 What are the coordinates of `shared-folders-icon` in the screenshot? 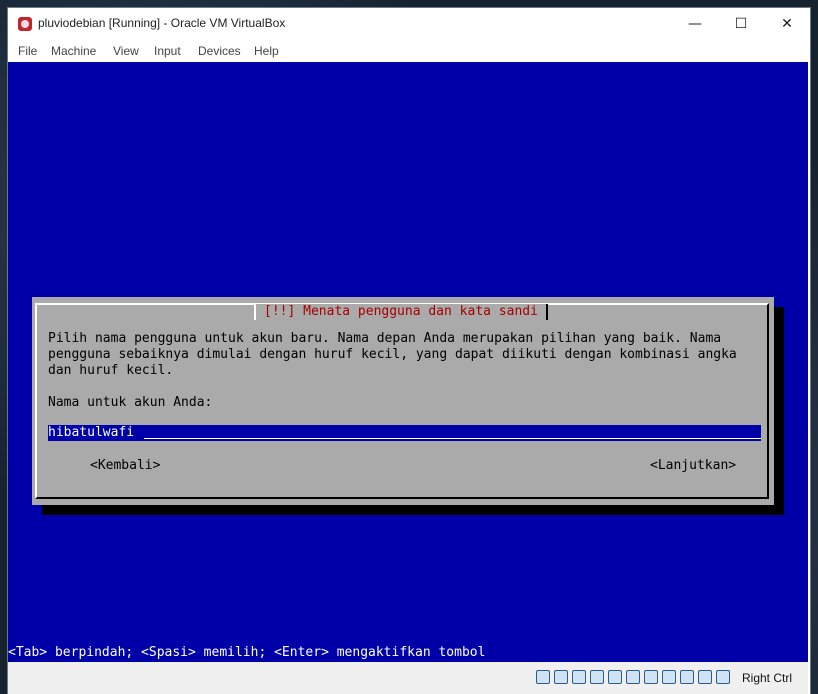 It's located at (633, 677).